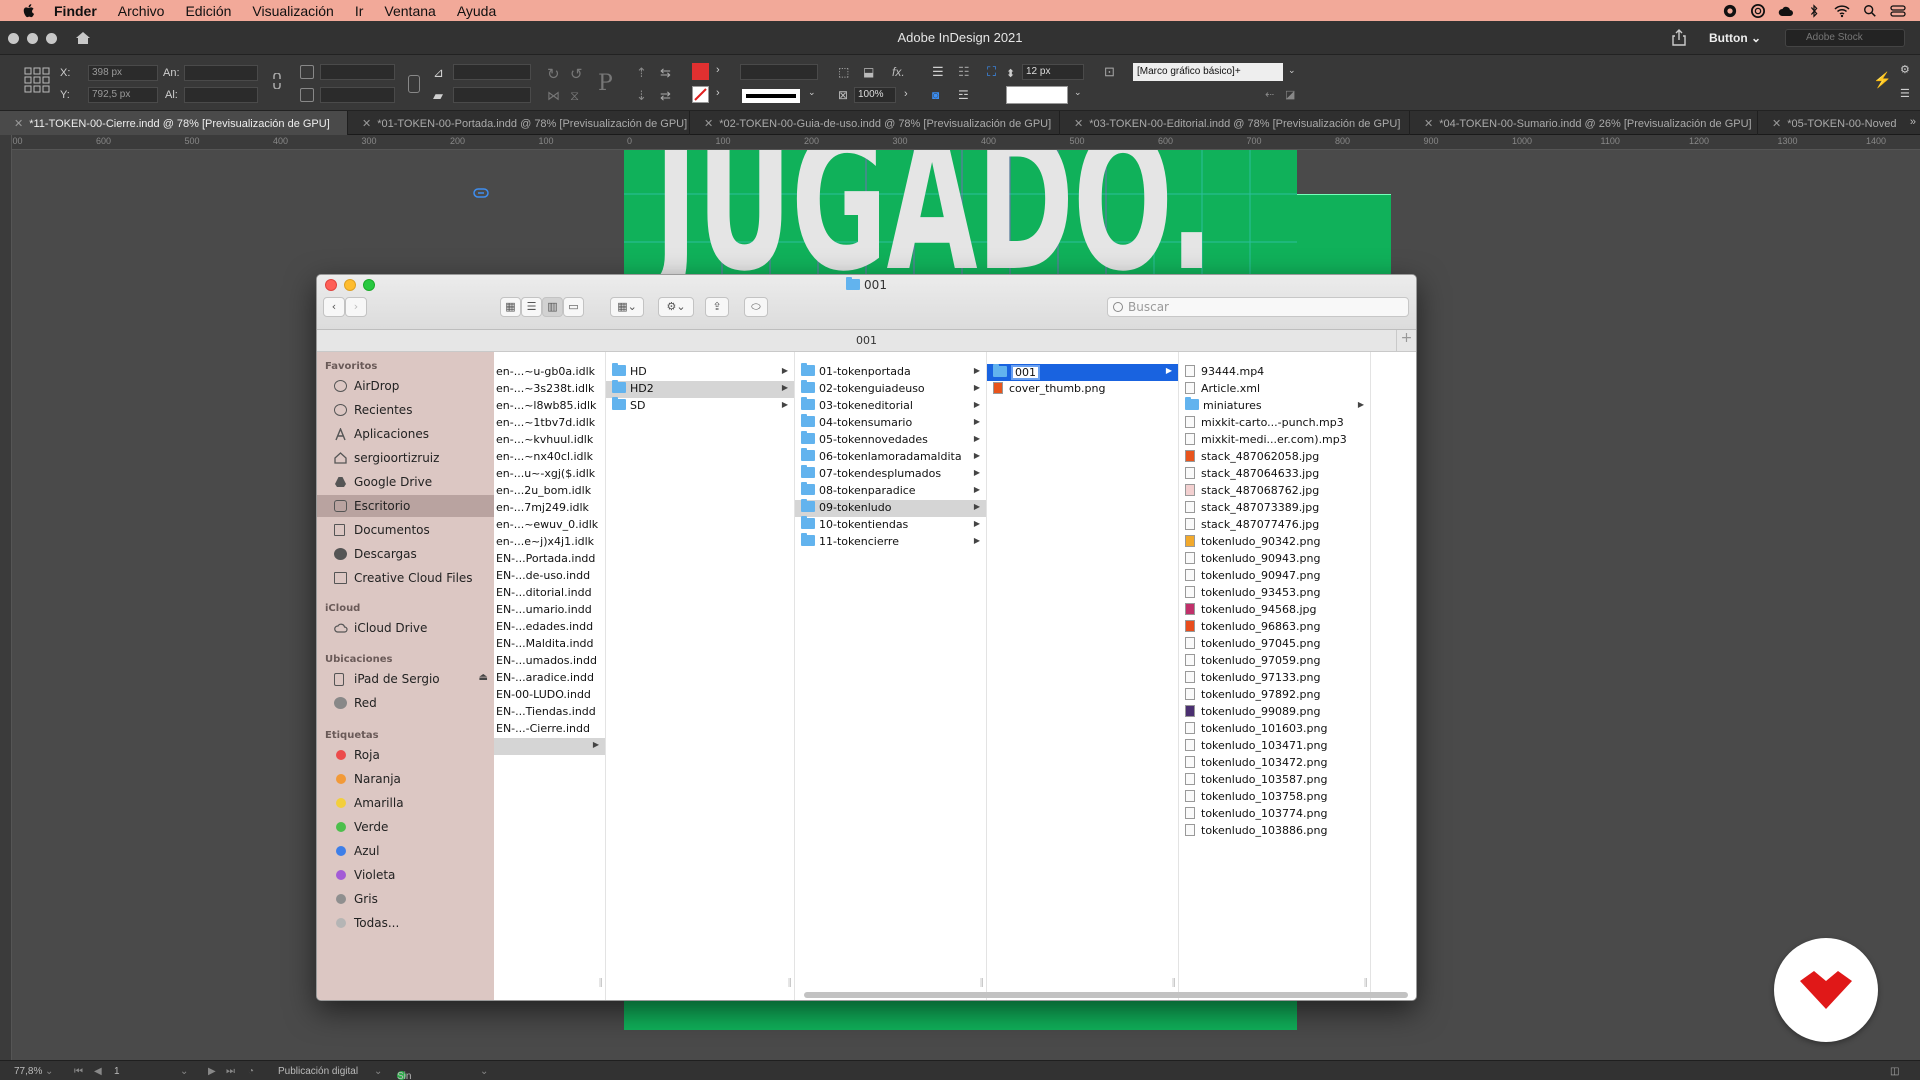 The height and width of the screenshot is (1080, 1920). Describe the element at coordinates (553, 96) in the screenshot. I see `flip-horizontal-icon: ⋈` at that location.